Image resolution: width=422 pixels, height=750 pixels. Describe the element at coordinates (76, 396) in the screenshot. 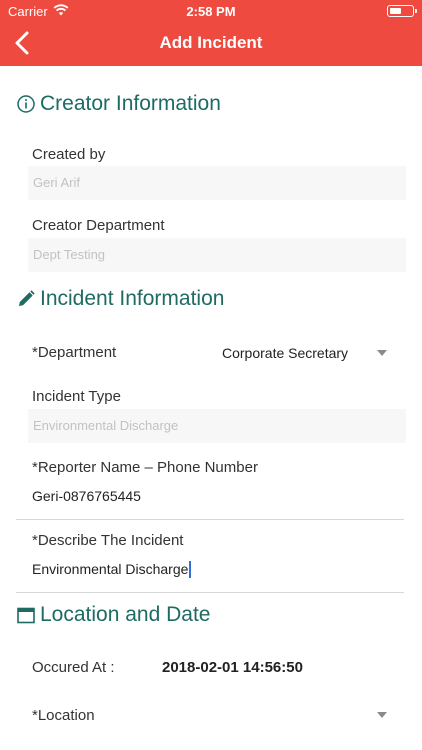

I see `incident-type-label: Incident Type` at that location.